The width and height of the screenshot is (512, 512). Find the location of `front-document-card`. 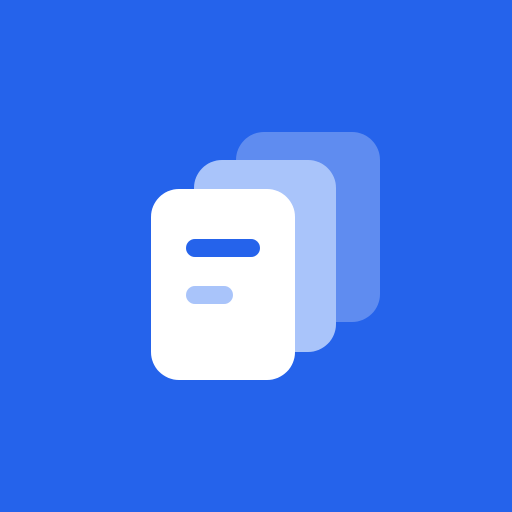

front-document-card is located at coordinates (223, 284).